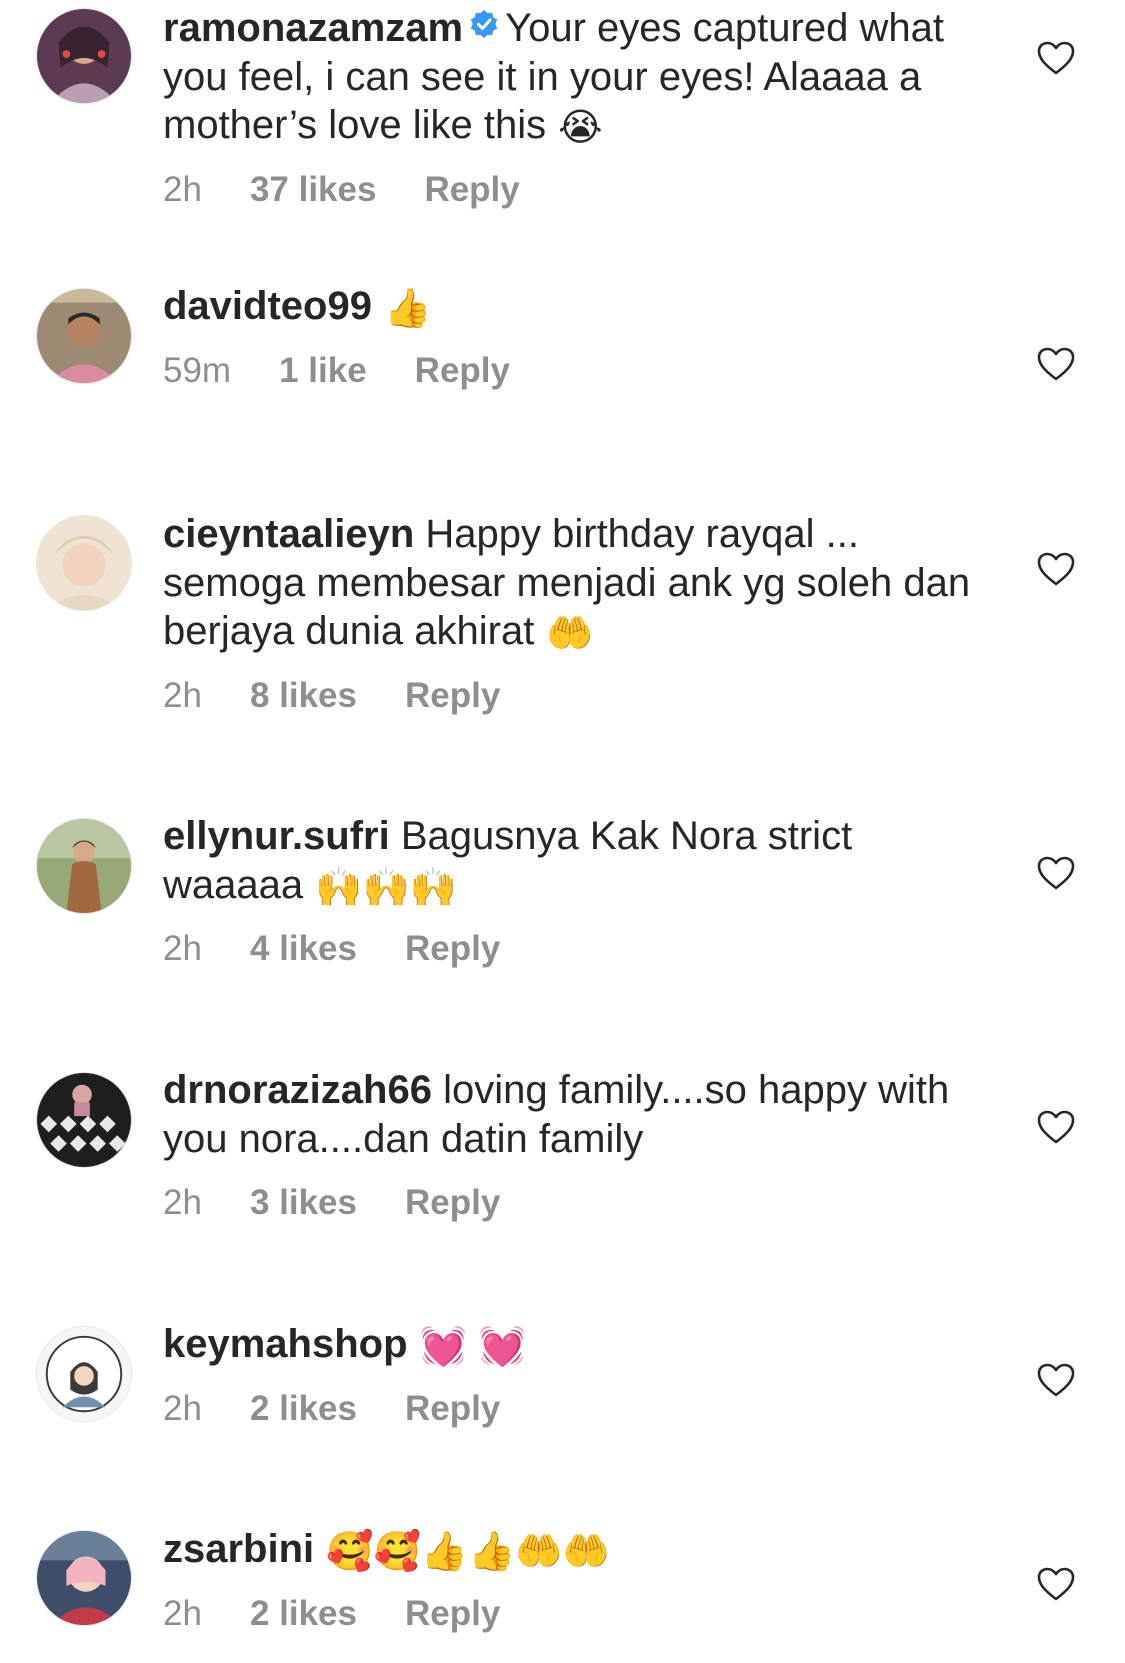 The height and width of the screenshot is (1663, 1125). Describe the element at coordinates (568, 696) in the screenshot. I see `comment-meta: 2h 8 likes Reply` at that location.